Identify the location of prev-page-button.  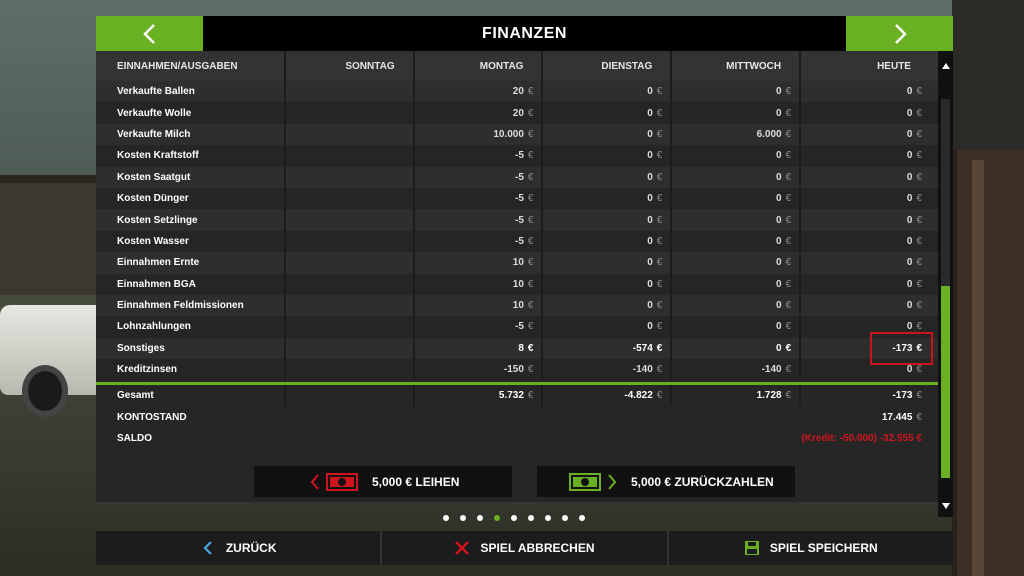
(149, 33).